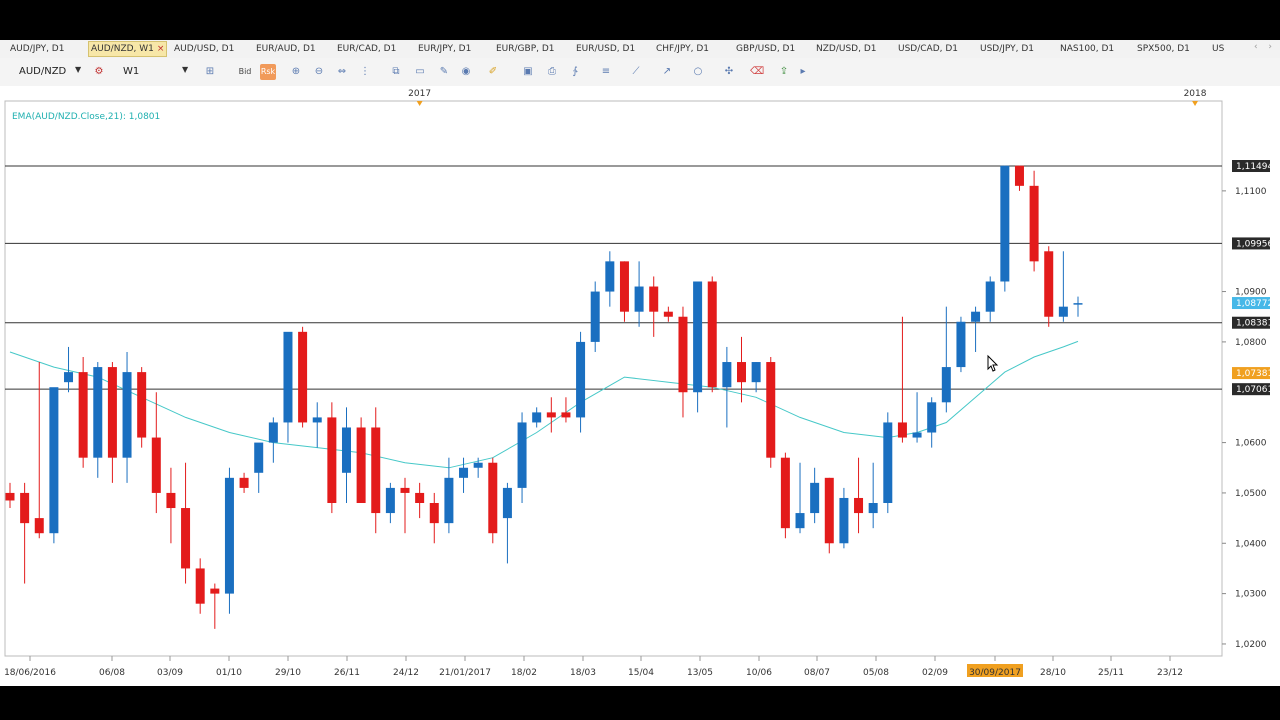 The height and width of the screenshot is (720, 1280). What do you see at coordinates (605, 49) in the screenshot?
I see `tab-item: EUR/USD, D1` at bounding box center [605, 49].